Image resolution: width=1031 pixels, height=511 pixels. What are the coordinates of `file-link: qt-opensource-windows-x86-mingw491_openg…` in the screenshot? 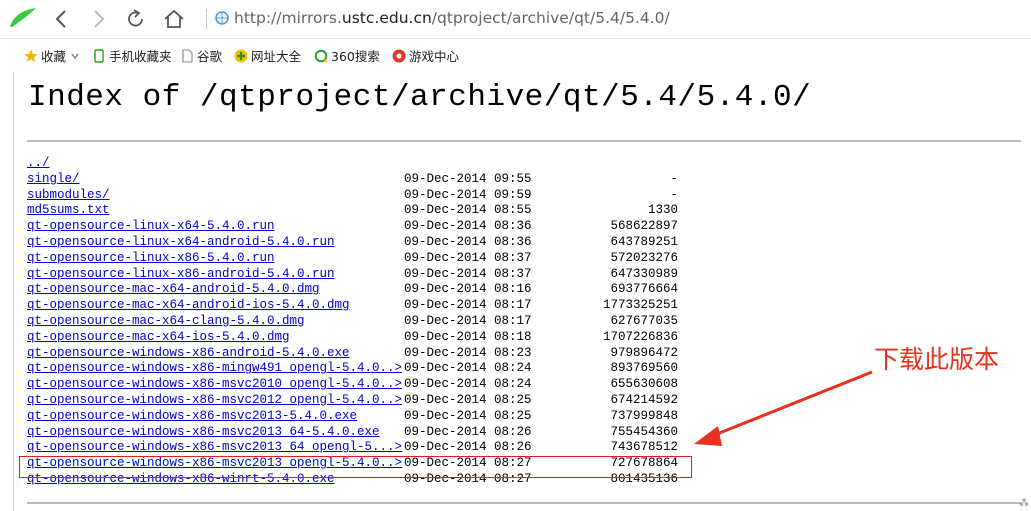 It's located at (214, 369).